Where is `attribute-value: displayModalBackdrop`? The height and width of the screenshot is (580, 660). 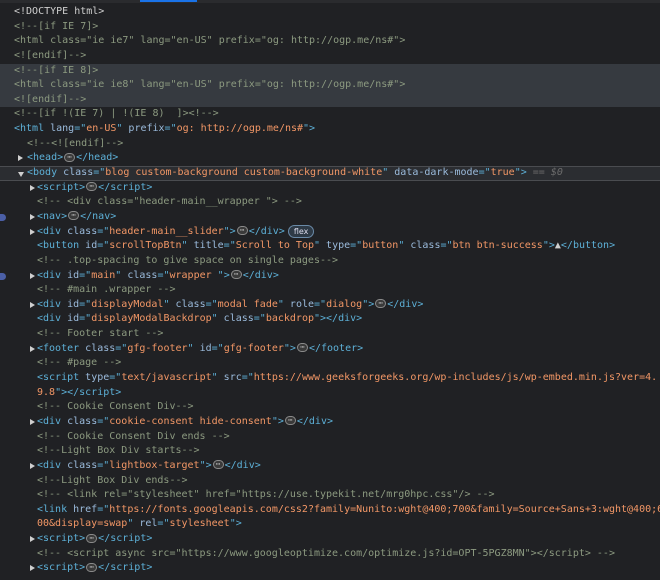
attribute-value: displayModalBackdrop is located at coordinates (151, 318).